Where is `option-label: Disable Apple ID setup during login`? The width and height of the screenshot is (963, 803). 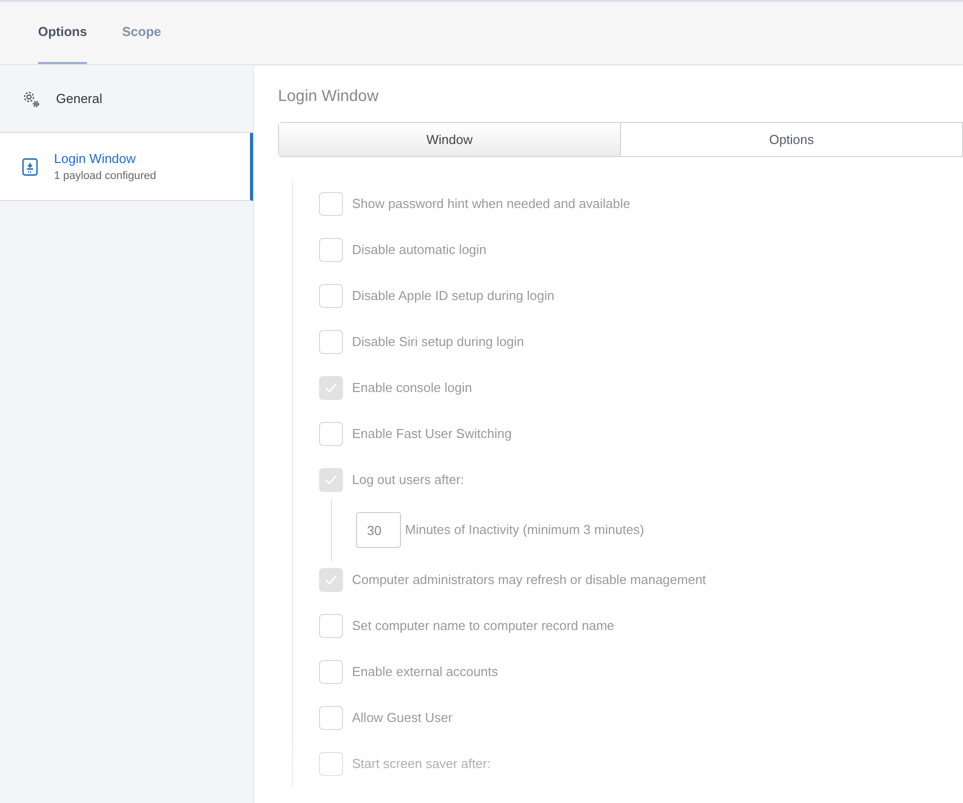
option-label: Disable Apple ID setup during login is located at coordinates (453, 296).